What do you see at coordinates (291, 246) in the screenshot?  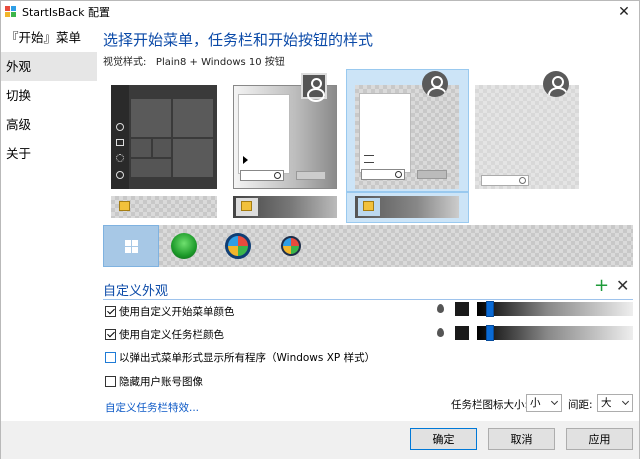 I see `start-button-vista` at bounding box center [291, 246].